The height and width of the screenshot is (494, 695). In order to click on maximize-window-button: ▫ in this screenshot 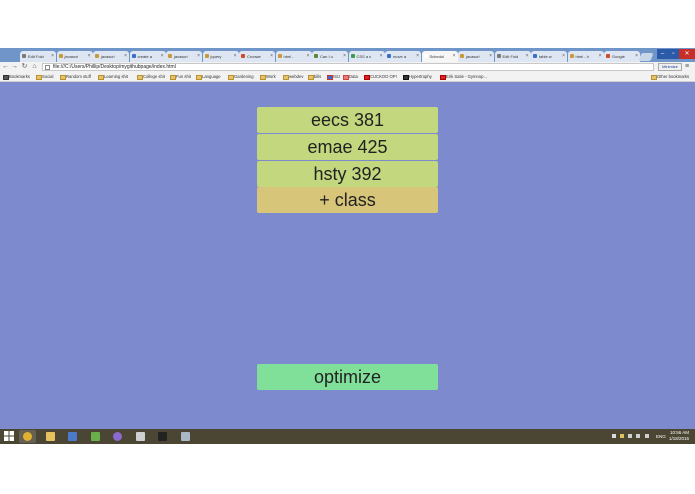, I will do `click(673, 54)`.